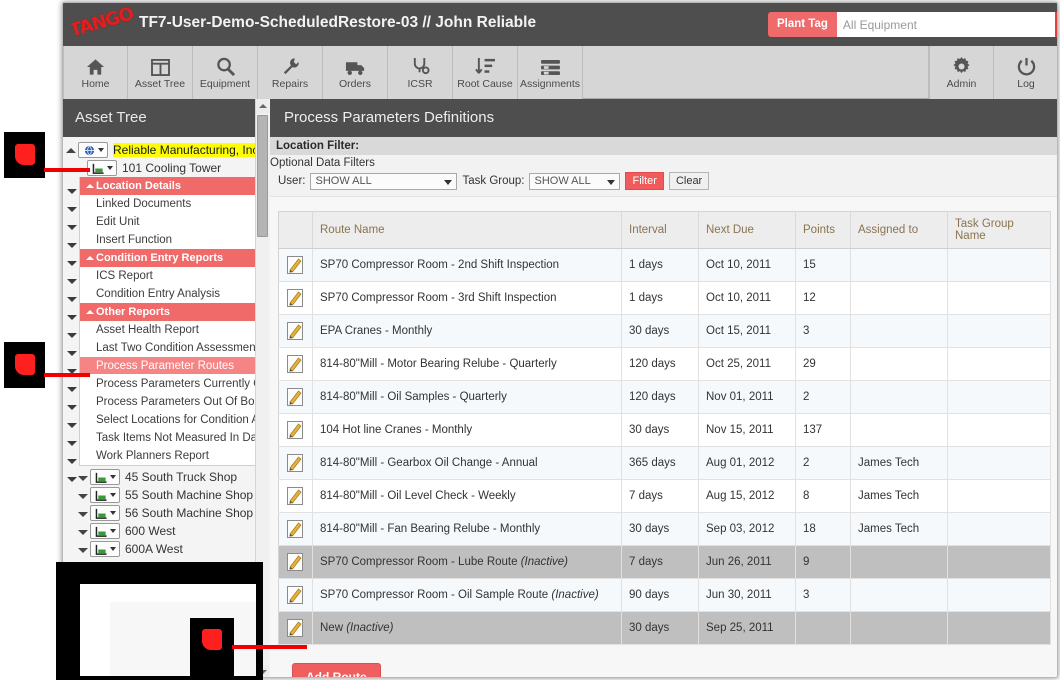 The width and height of the screenshot is (1060, 680). What do you see at coordinates (172, 402) in the screenshot?
I see `menu-item-process-parameters-out-of-bounds-history: Process Parameters Out Of Bounds History` at bounding box center [172, 402].